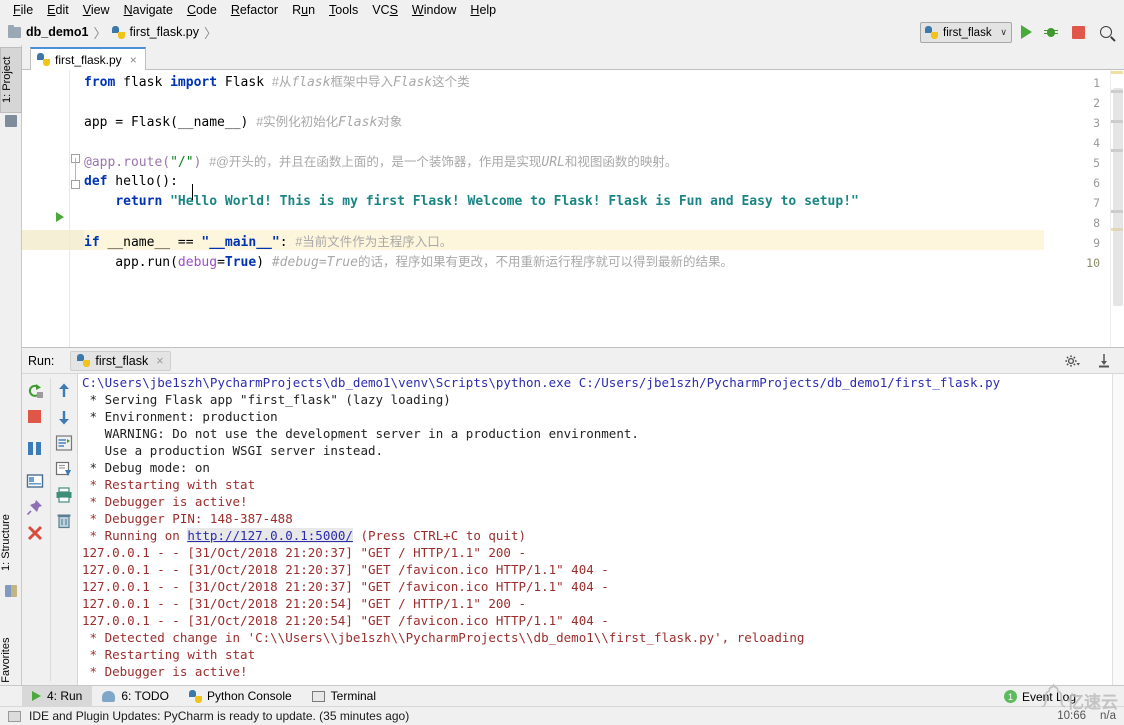  I want to click on console-scrollbar, so click(1118, 529).